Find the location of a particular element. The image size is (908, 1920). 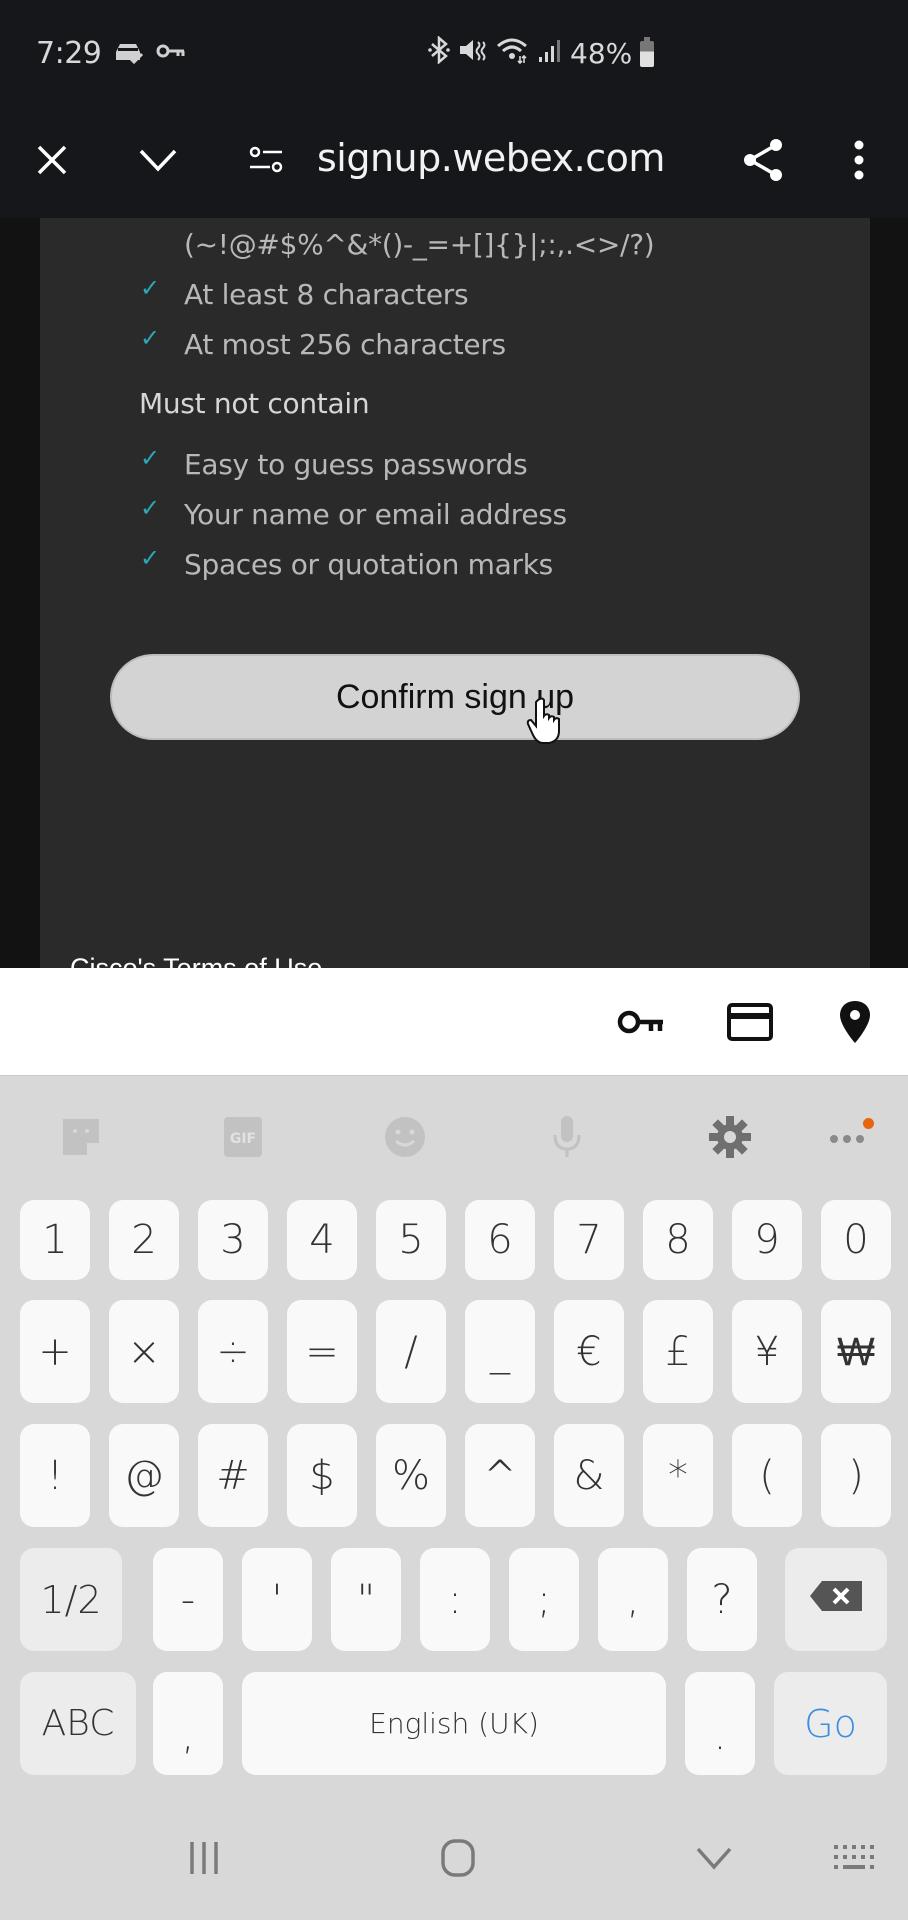

terms-of-use-link: Cisco's Terms of Use is located at coordinates (196, 960).